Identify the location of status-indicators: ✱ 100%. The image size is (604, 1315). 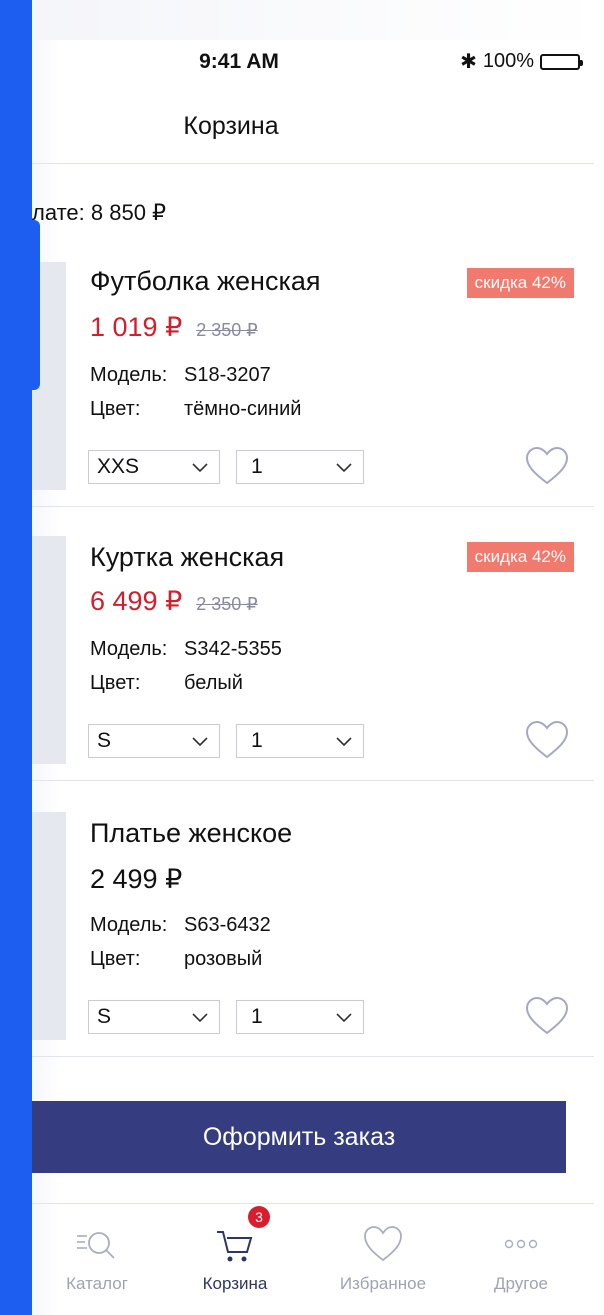
(521, 61).